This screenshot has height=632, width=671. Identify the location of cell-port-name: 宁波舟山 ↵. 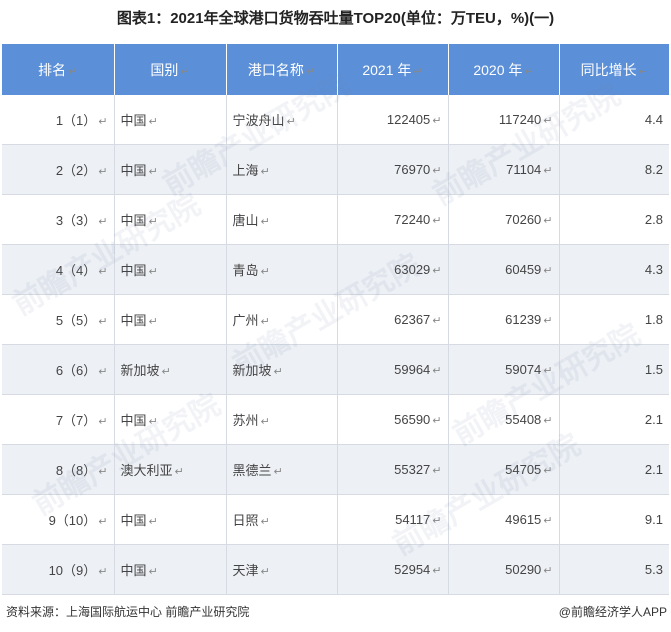
(281, 120).